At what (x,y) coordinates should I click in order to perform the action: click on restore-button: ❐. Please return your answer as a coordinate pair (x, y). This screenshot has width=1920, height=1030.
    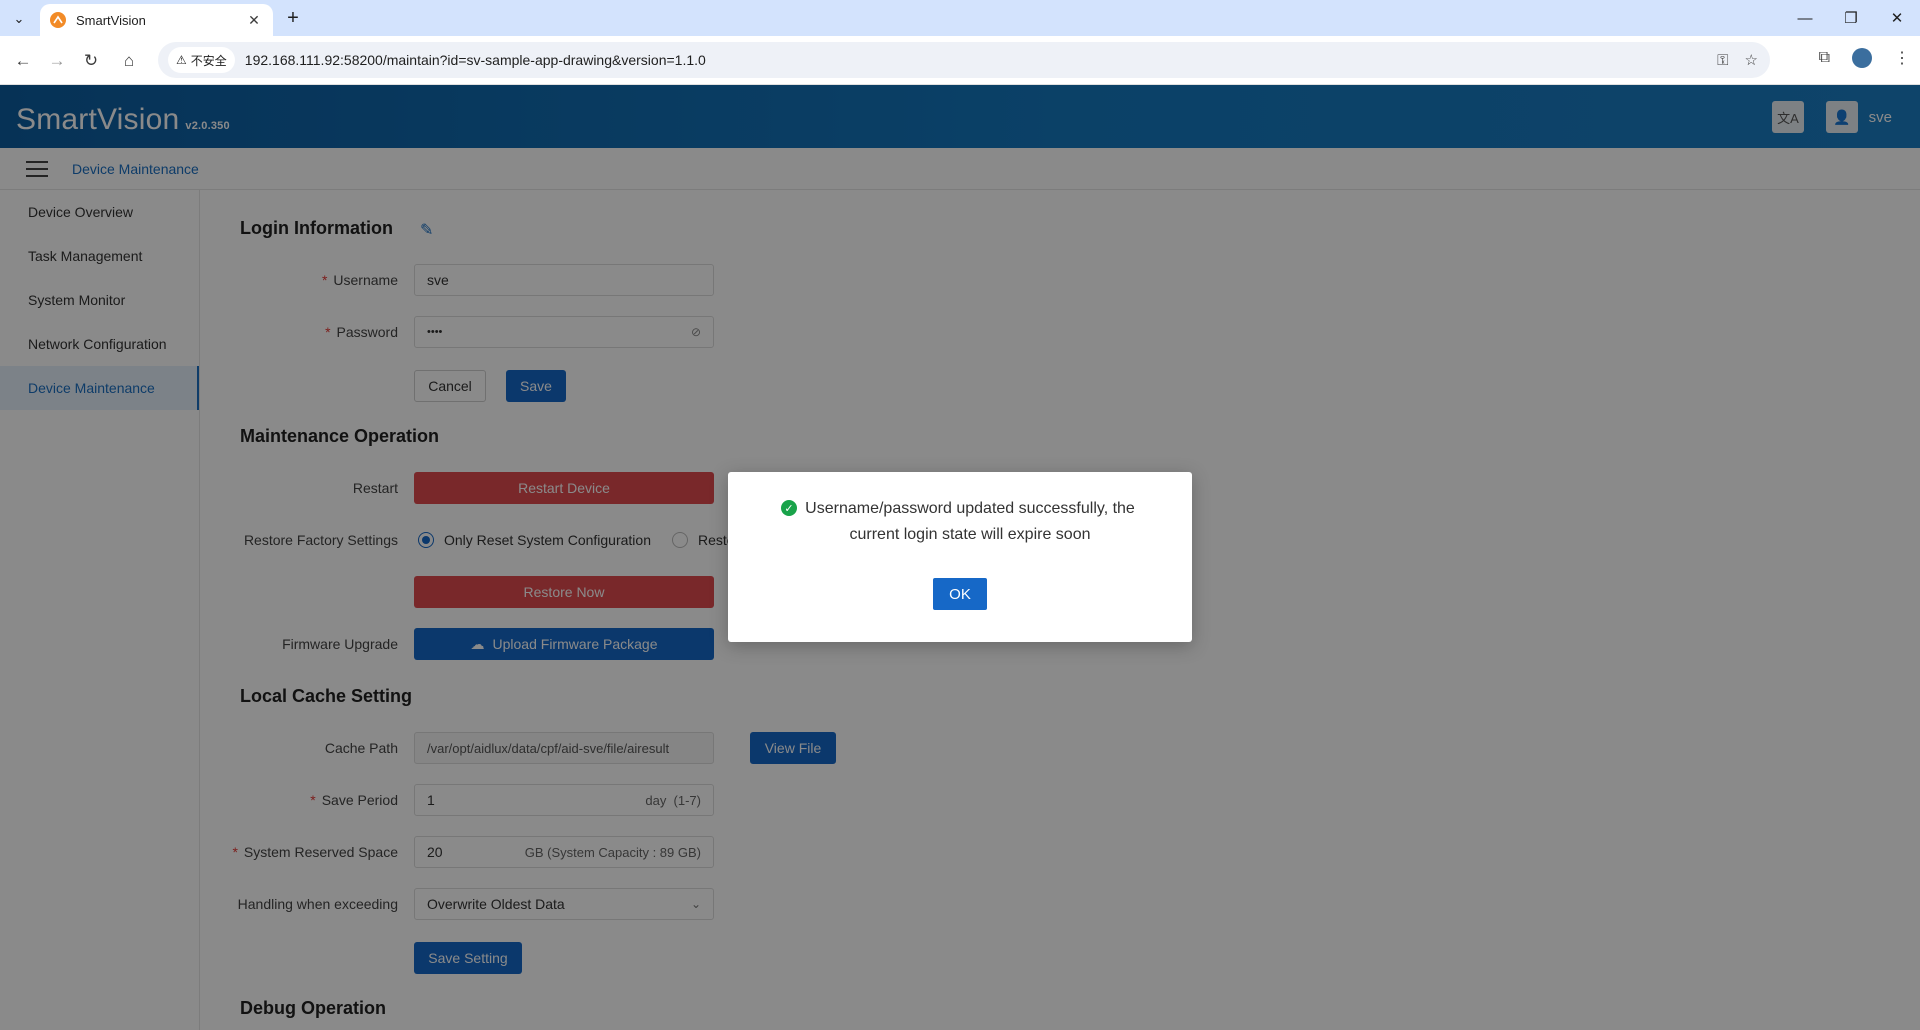
    Looking at the image, I should click on (1851, 18).